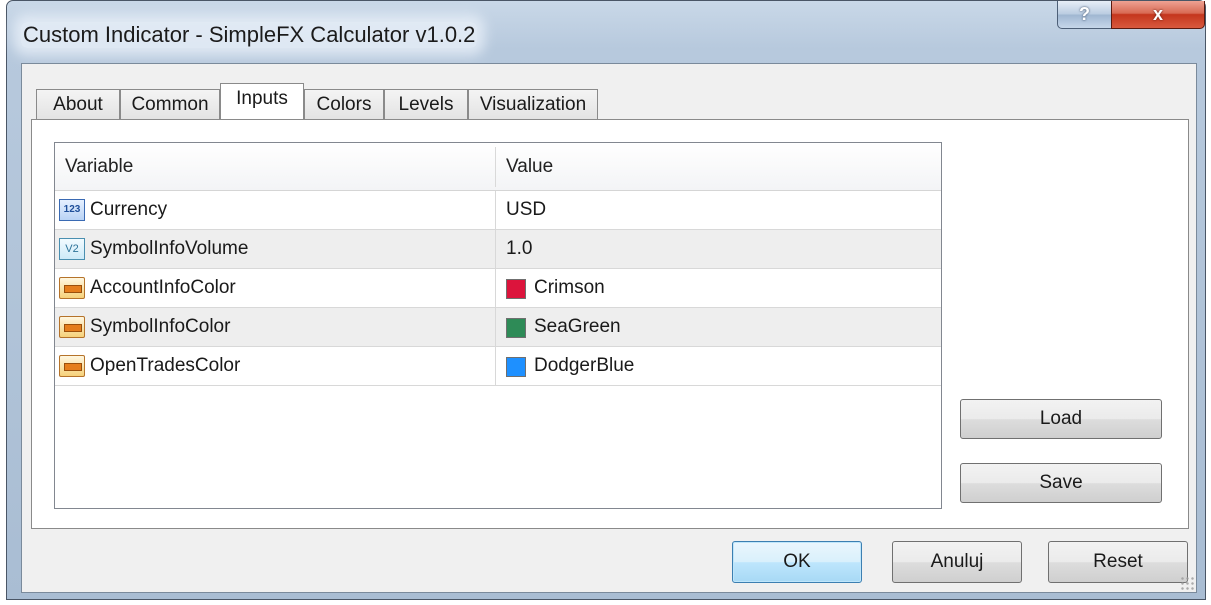  Describe the element at coordinates (169, 248) in the screenshot. I see `variable-name: SymbolInfoVolume` at that location.